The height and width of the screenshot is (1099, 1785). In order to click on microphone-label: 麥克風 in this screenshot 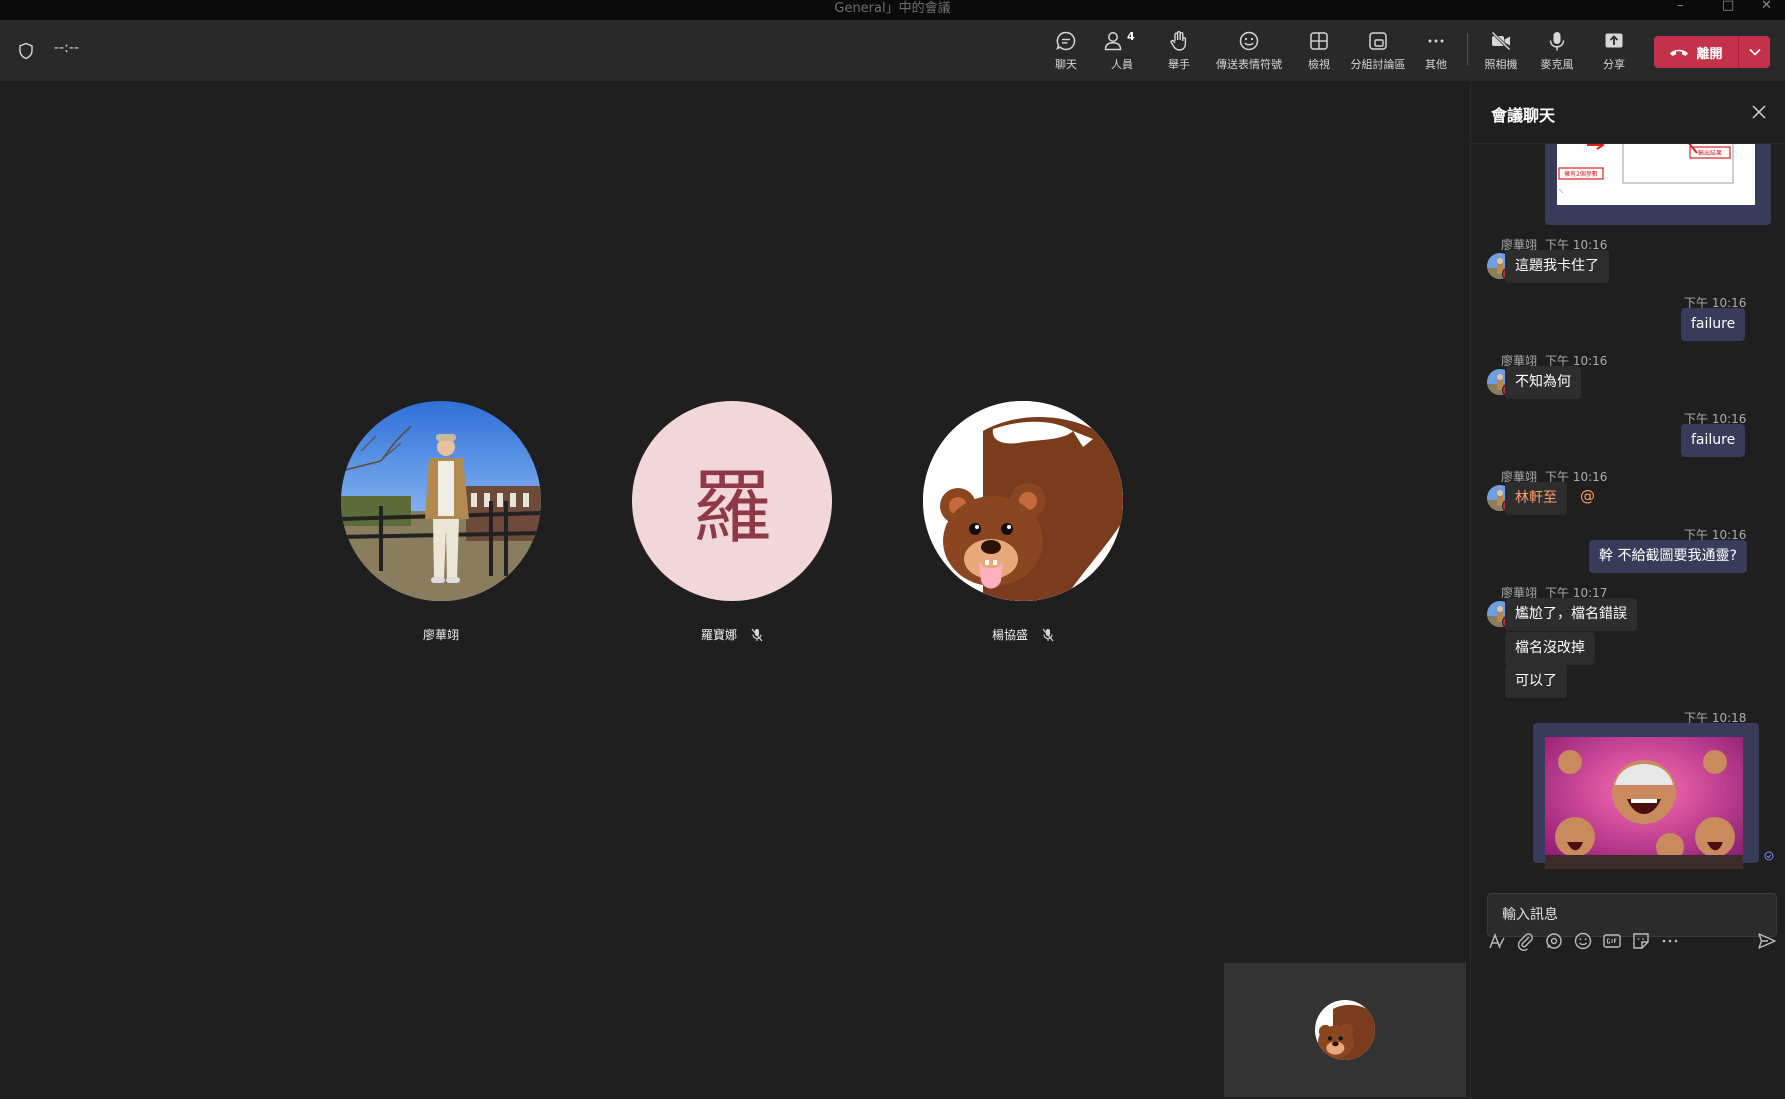, I will do `click(1557, 64)`.